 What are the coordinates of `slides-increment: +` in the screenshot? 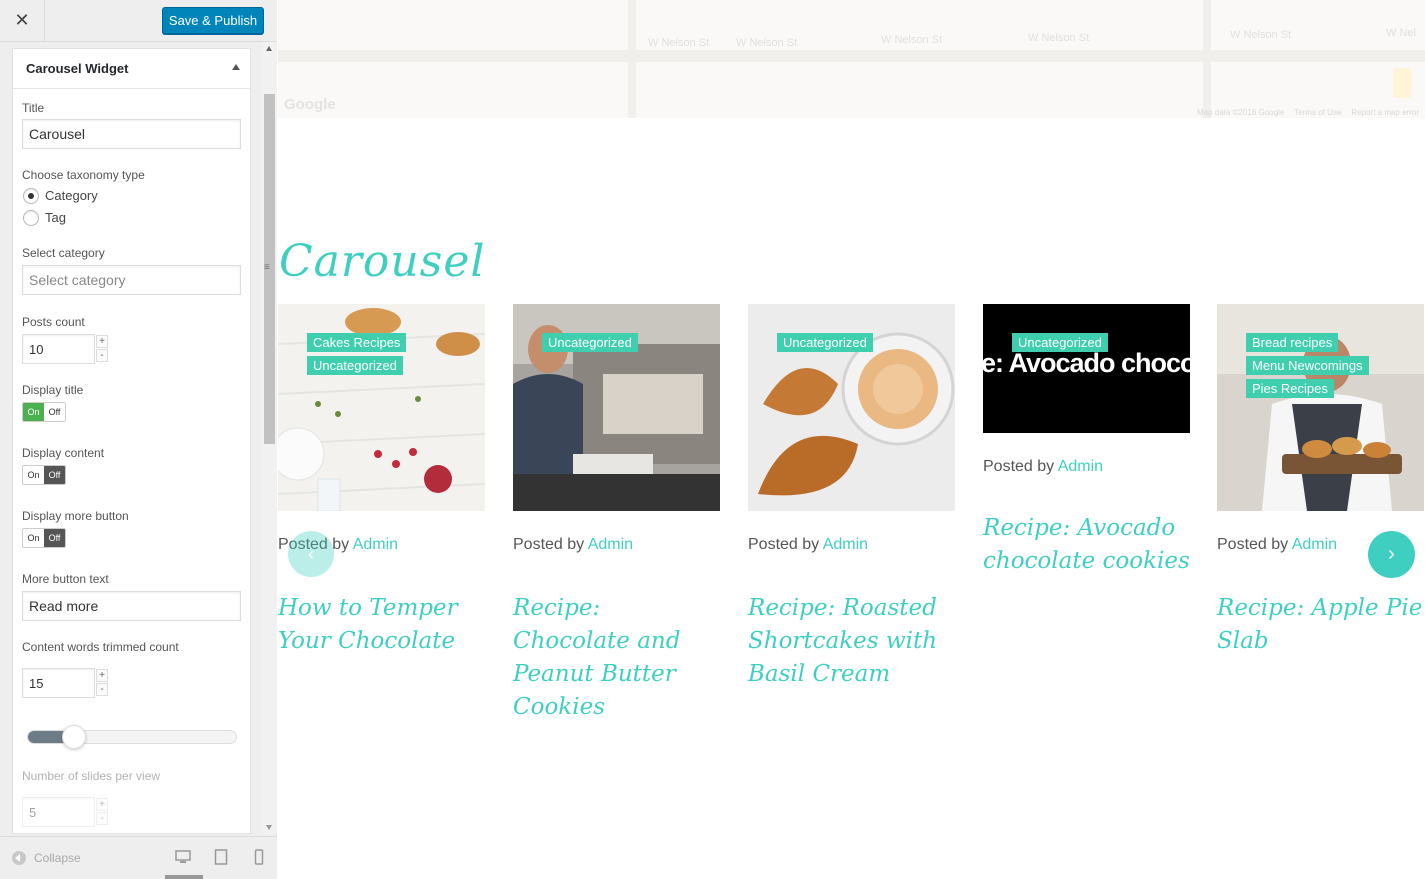 It's located at (102, 804).